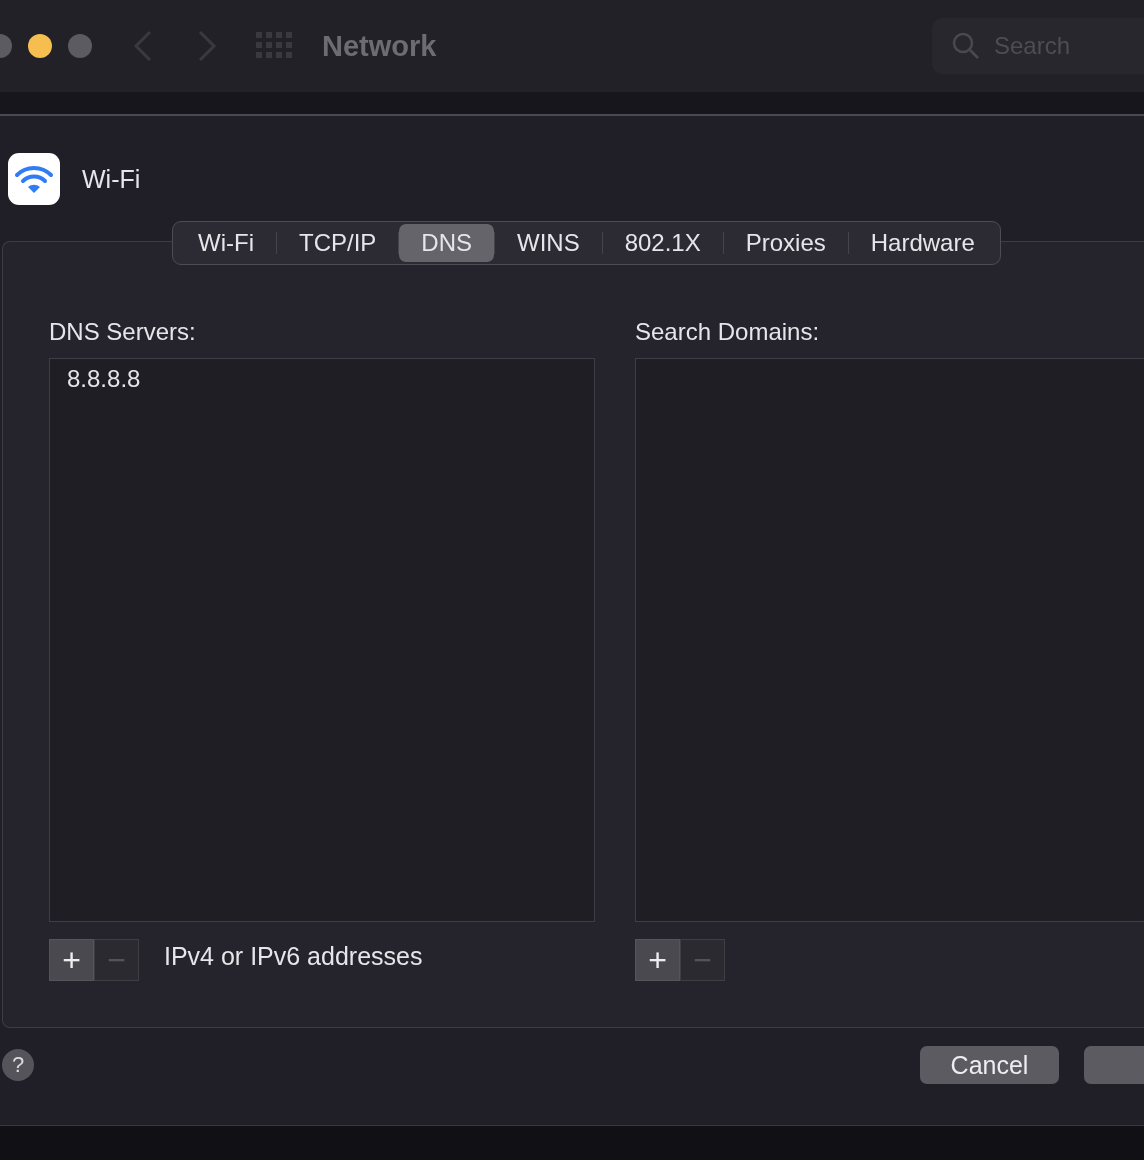  Describe the element at coordinates (40, 46) in the screenshot. I see `minimize-button` at that location.